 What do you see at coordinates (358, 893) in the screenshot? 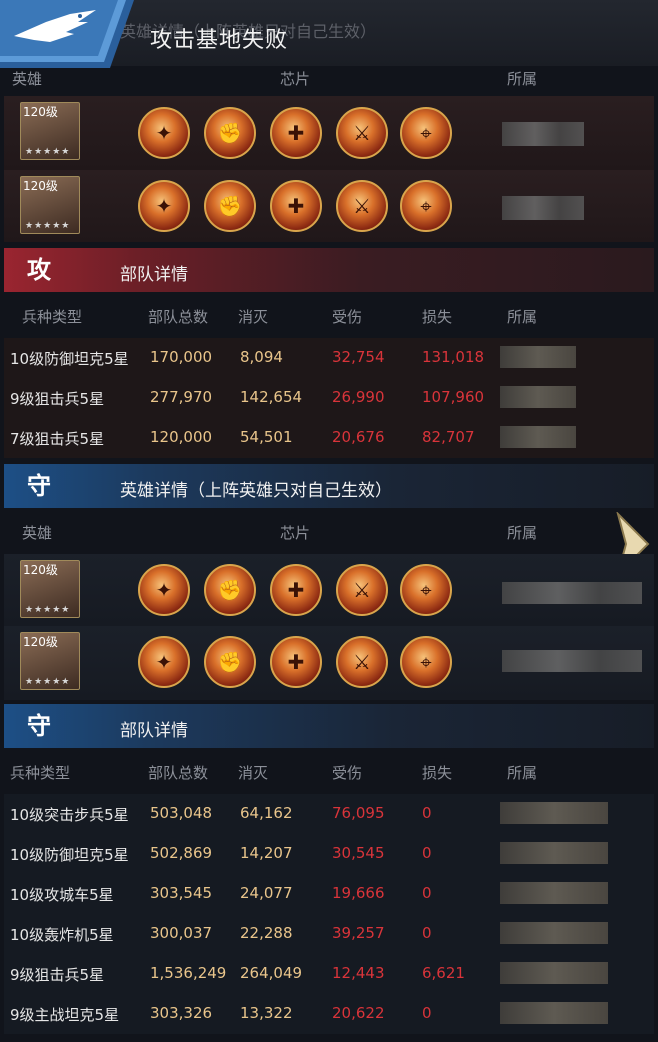
I see `troop-damaged: 19,666` at bounding box center [358, 893].